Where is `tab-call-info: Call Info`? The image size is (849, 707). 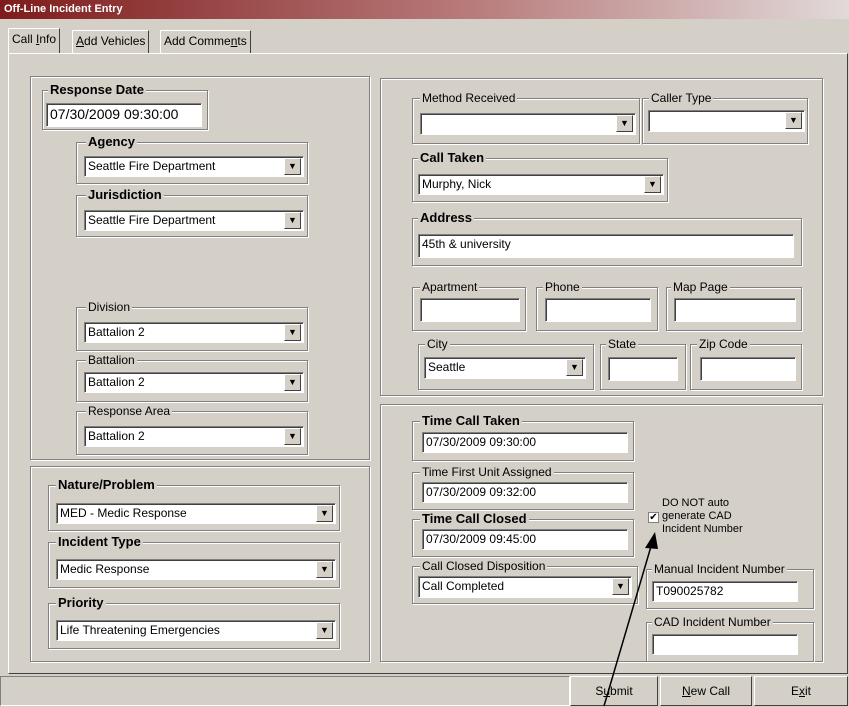 tab-call-info: Call Info is located at coordinates (34, 40).